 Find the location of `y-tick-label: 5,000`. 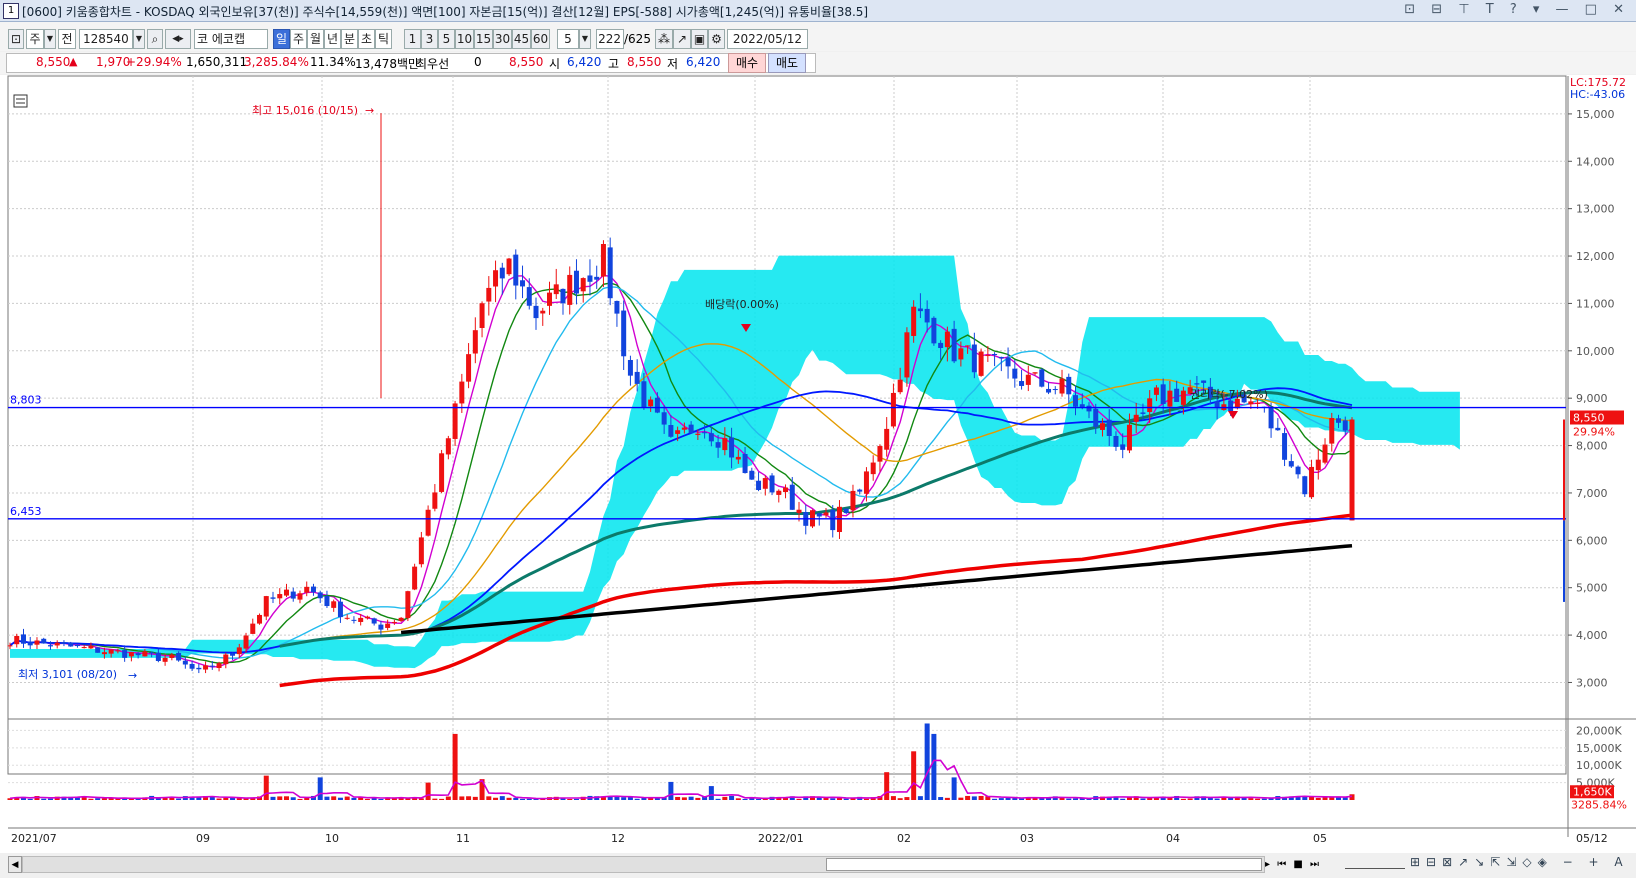

y-tick-label: 5,000 is located at coordinates (1592, 588).